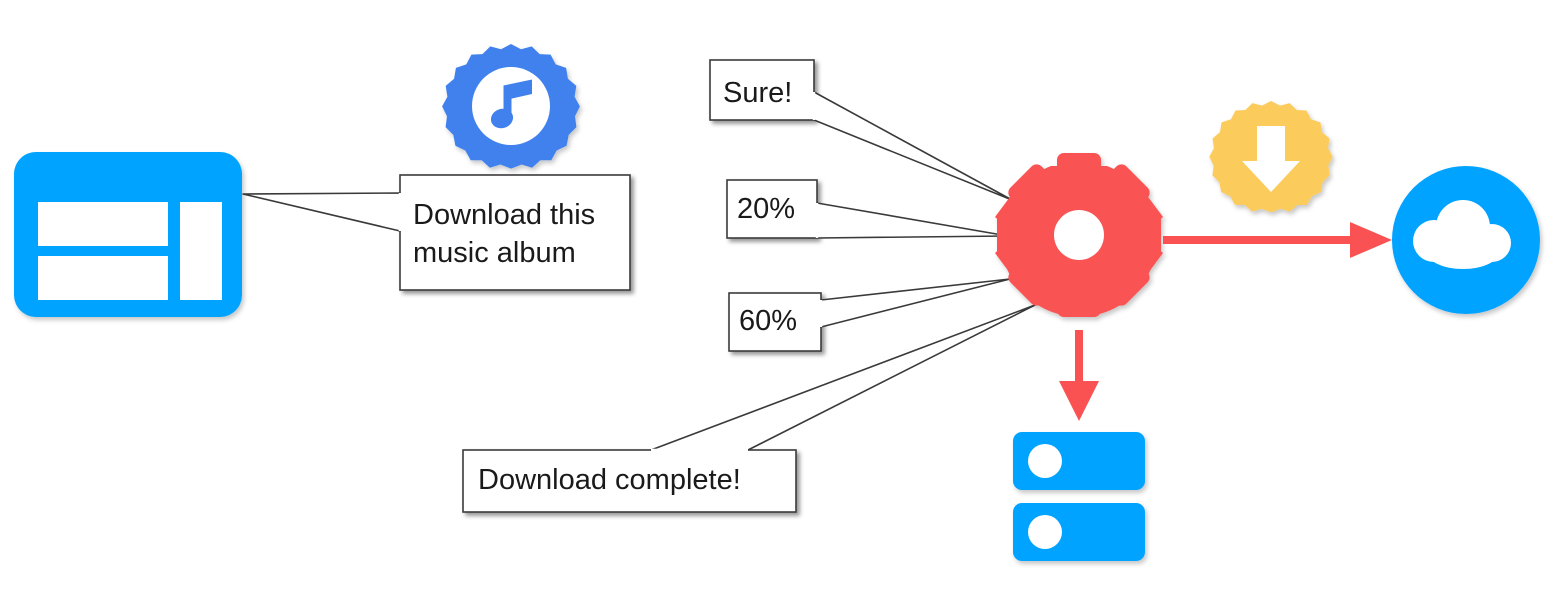 The height and width of the screenshot is (600, 1550). What do you see at coordinates (1271, 157) in the screenshot?
I see `download-arrow-badge-icon` at bounding box center [1271, 157].